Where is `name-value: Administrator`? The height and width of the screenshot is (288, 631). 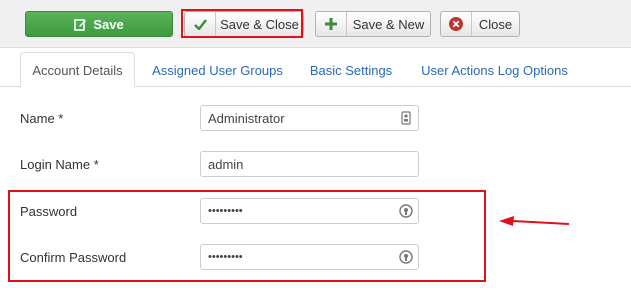
name-value: Administrator is located at coordinates (246, 118).